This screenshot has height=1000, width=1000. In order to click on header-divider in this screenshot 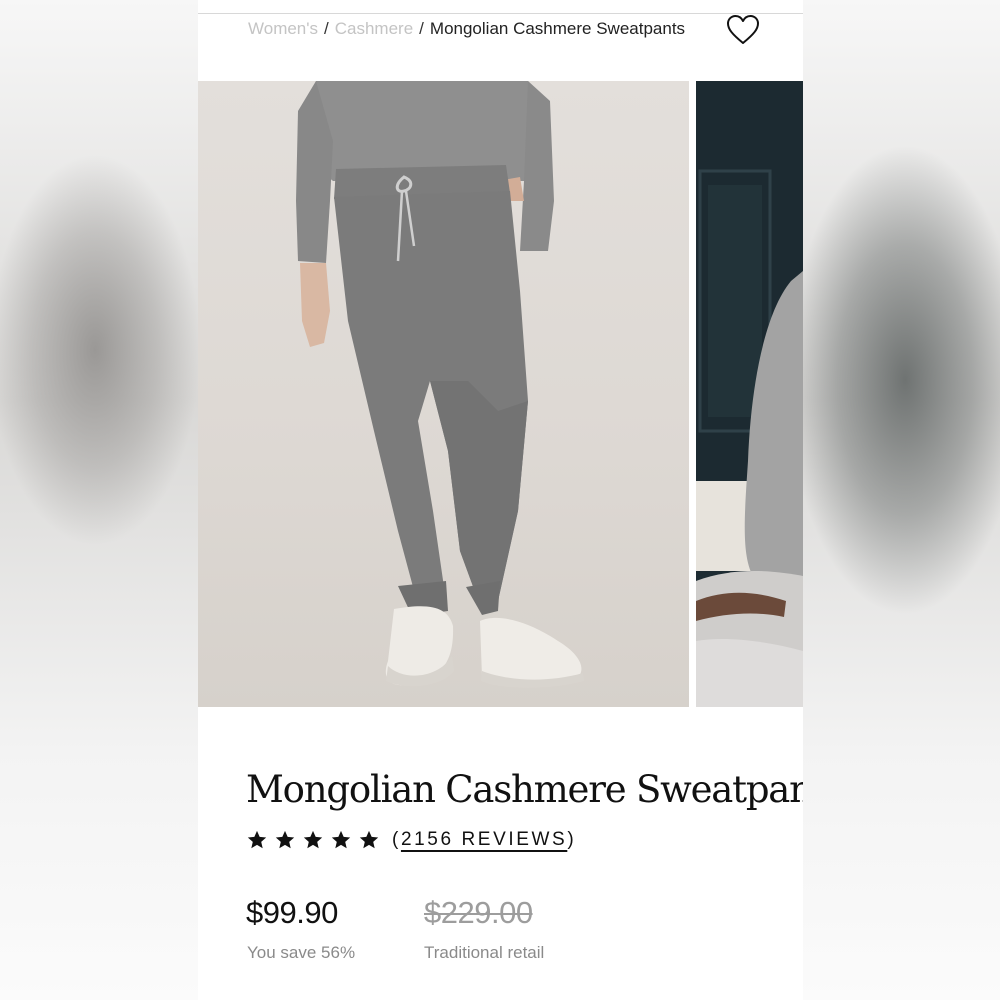, I will do `click(500, 13)`.